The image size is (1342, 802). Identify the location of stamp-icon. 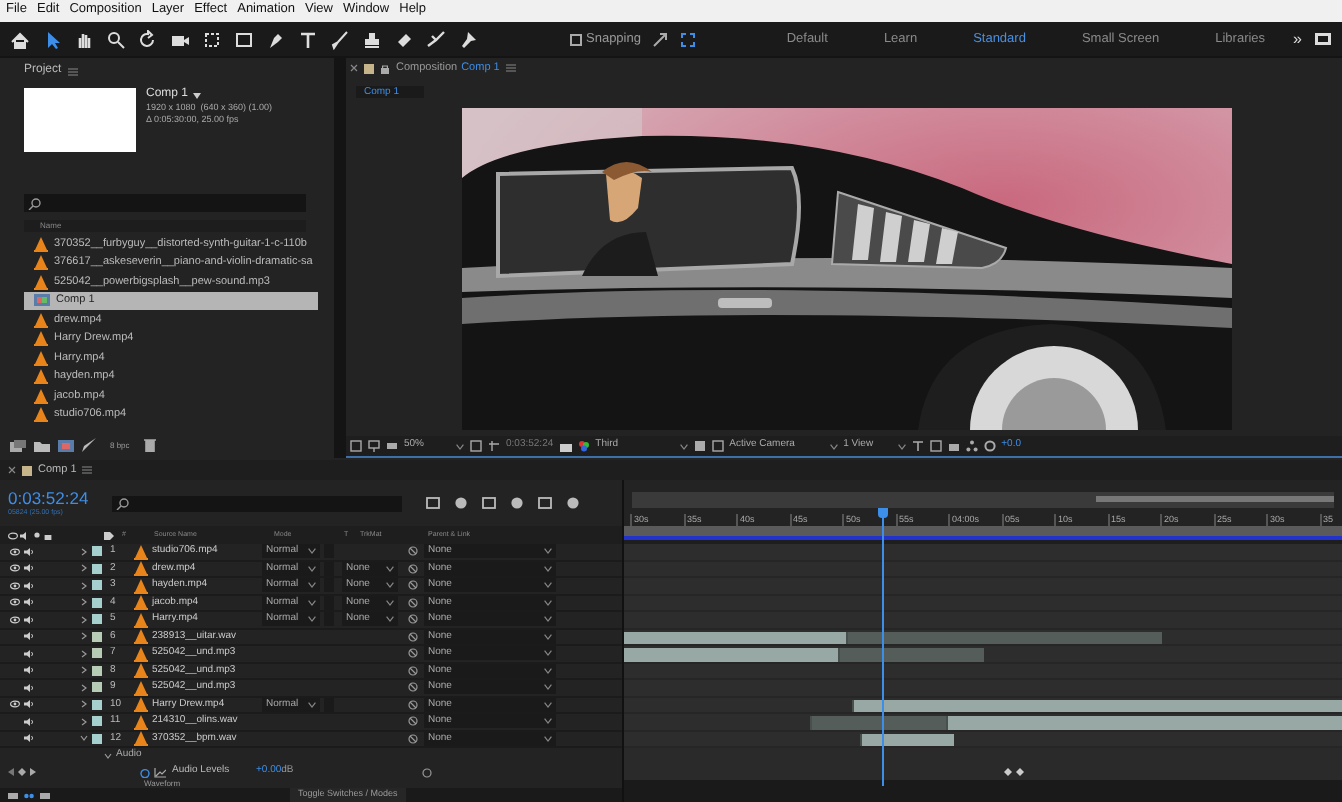
(372, 39).